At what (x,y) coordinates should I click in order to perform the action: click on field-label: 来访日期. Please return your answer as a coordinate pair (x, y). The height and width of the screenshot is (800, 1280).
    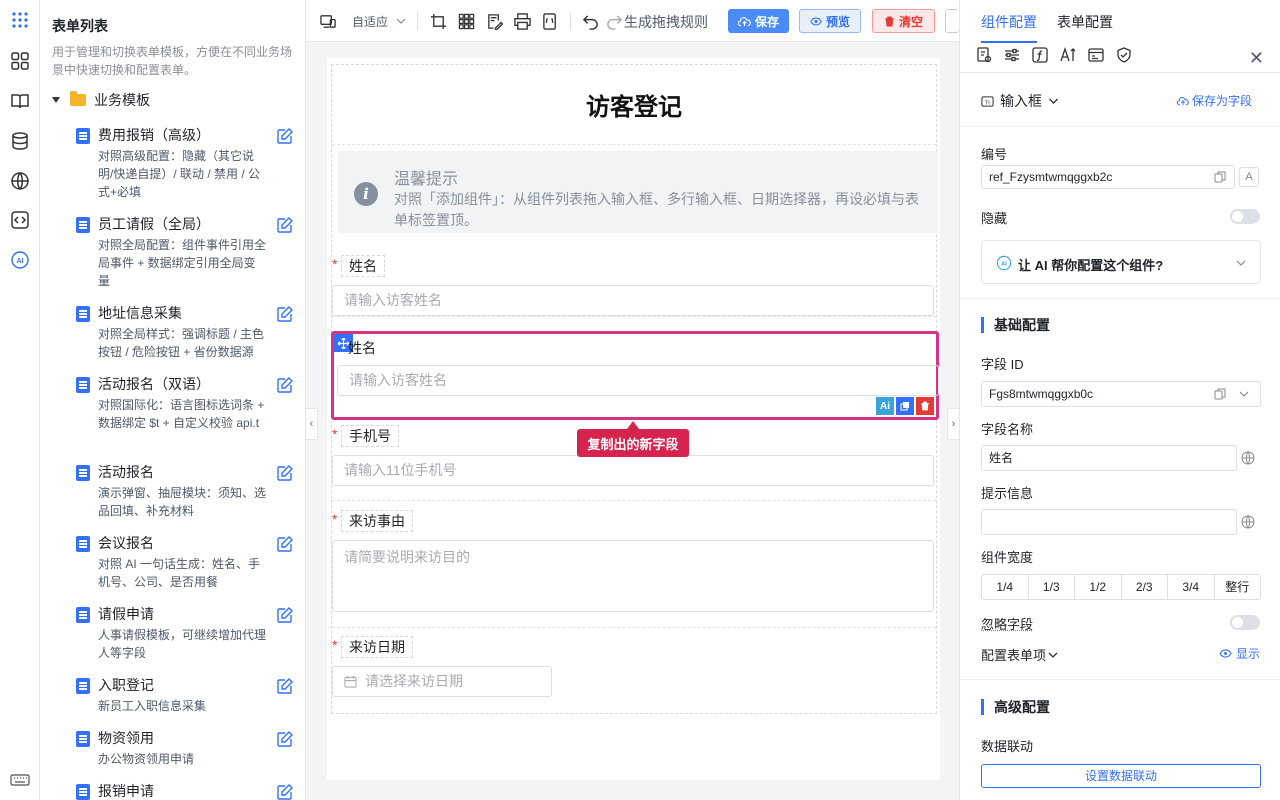
    Looking at the image, I should click on (377, 647).